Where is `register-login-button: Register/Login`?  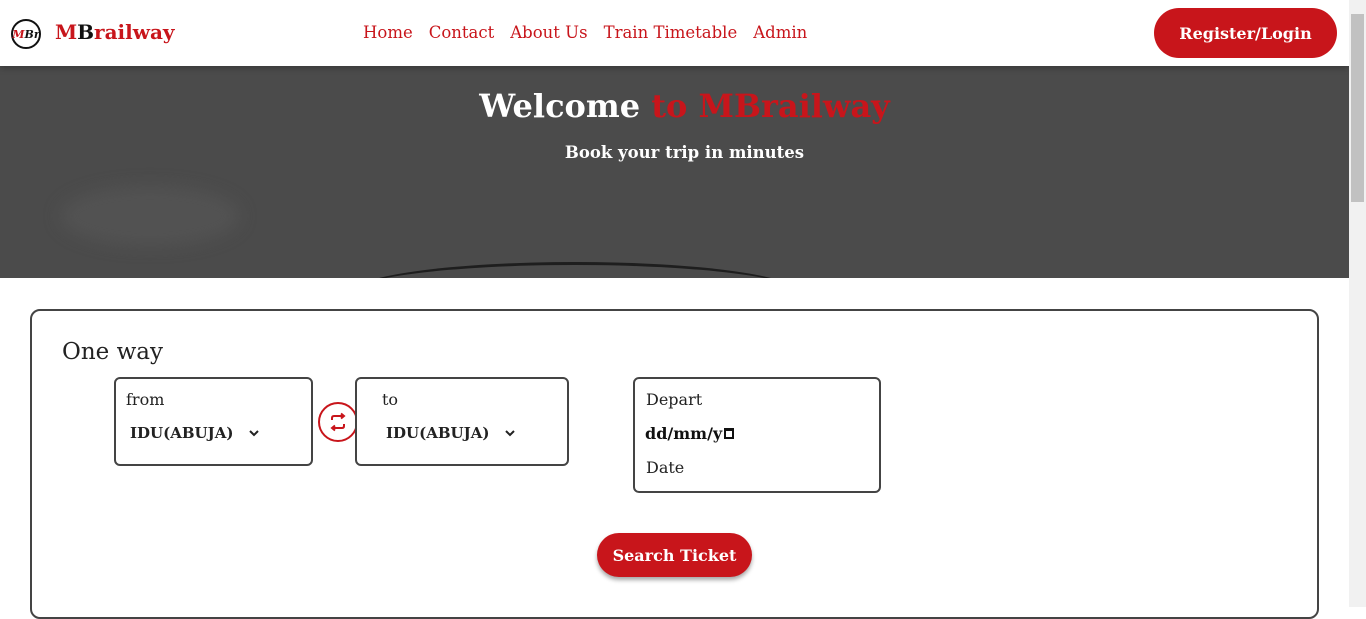
register-login-button: Register/Login is located at coordinates (1245, 33).